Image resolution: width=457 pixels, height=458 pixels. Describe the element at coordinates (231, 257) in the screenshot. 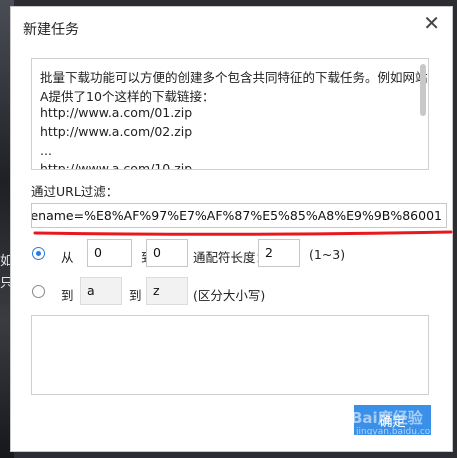

I see `wildcard-length-label: 通配符长度：` at that location.